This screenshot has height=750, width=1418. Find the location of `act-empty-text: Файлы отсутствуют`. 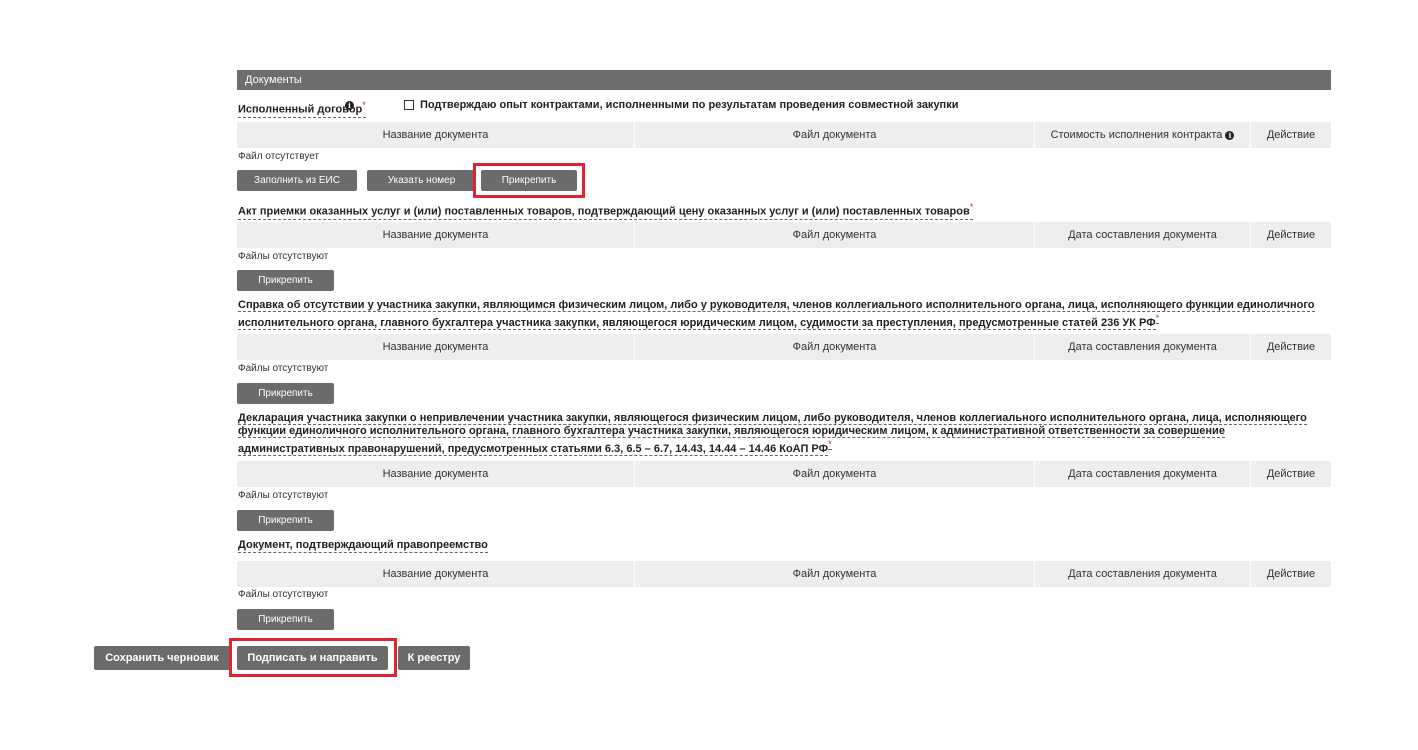

act-empty-text: Файлы отсутствуют is located at coordinates (283, 256).